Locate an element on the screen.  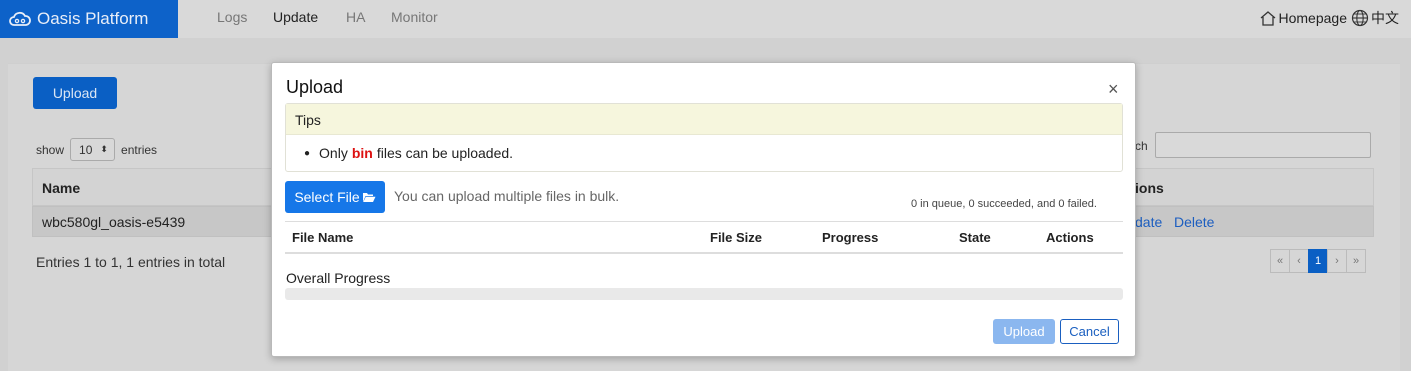
page-1-button: 1 is located at coordinates (1318, 261).